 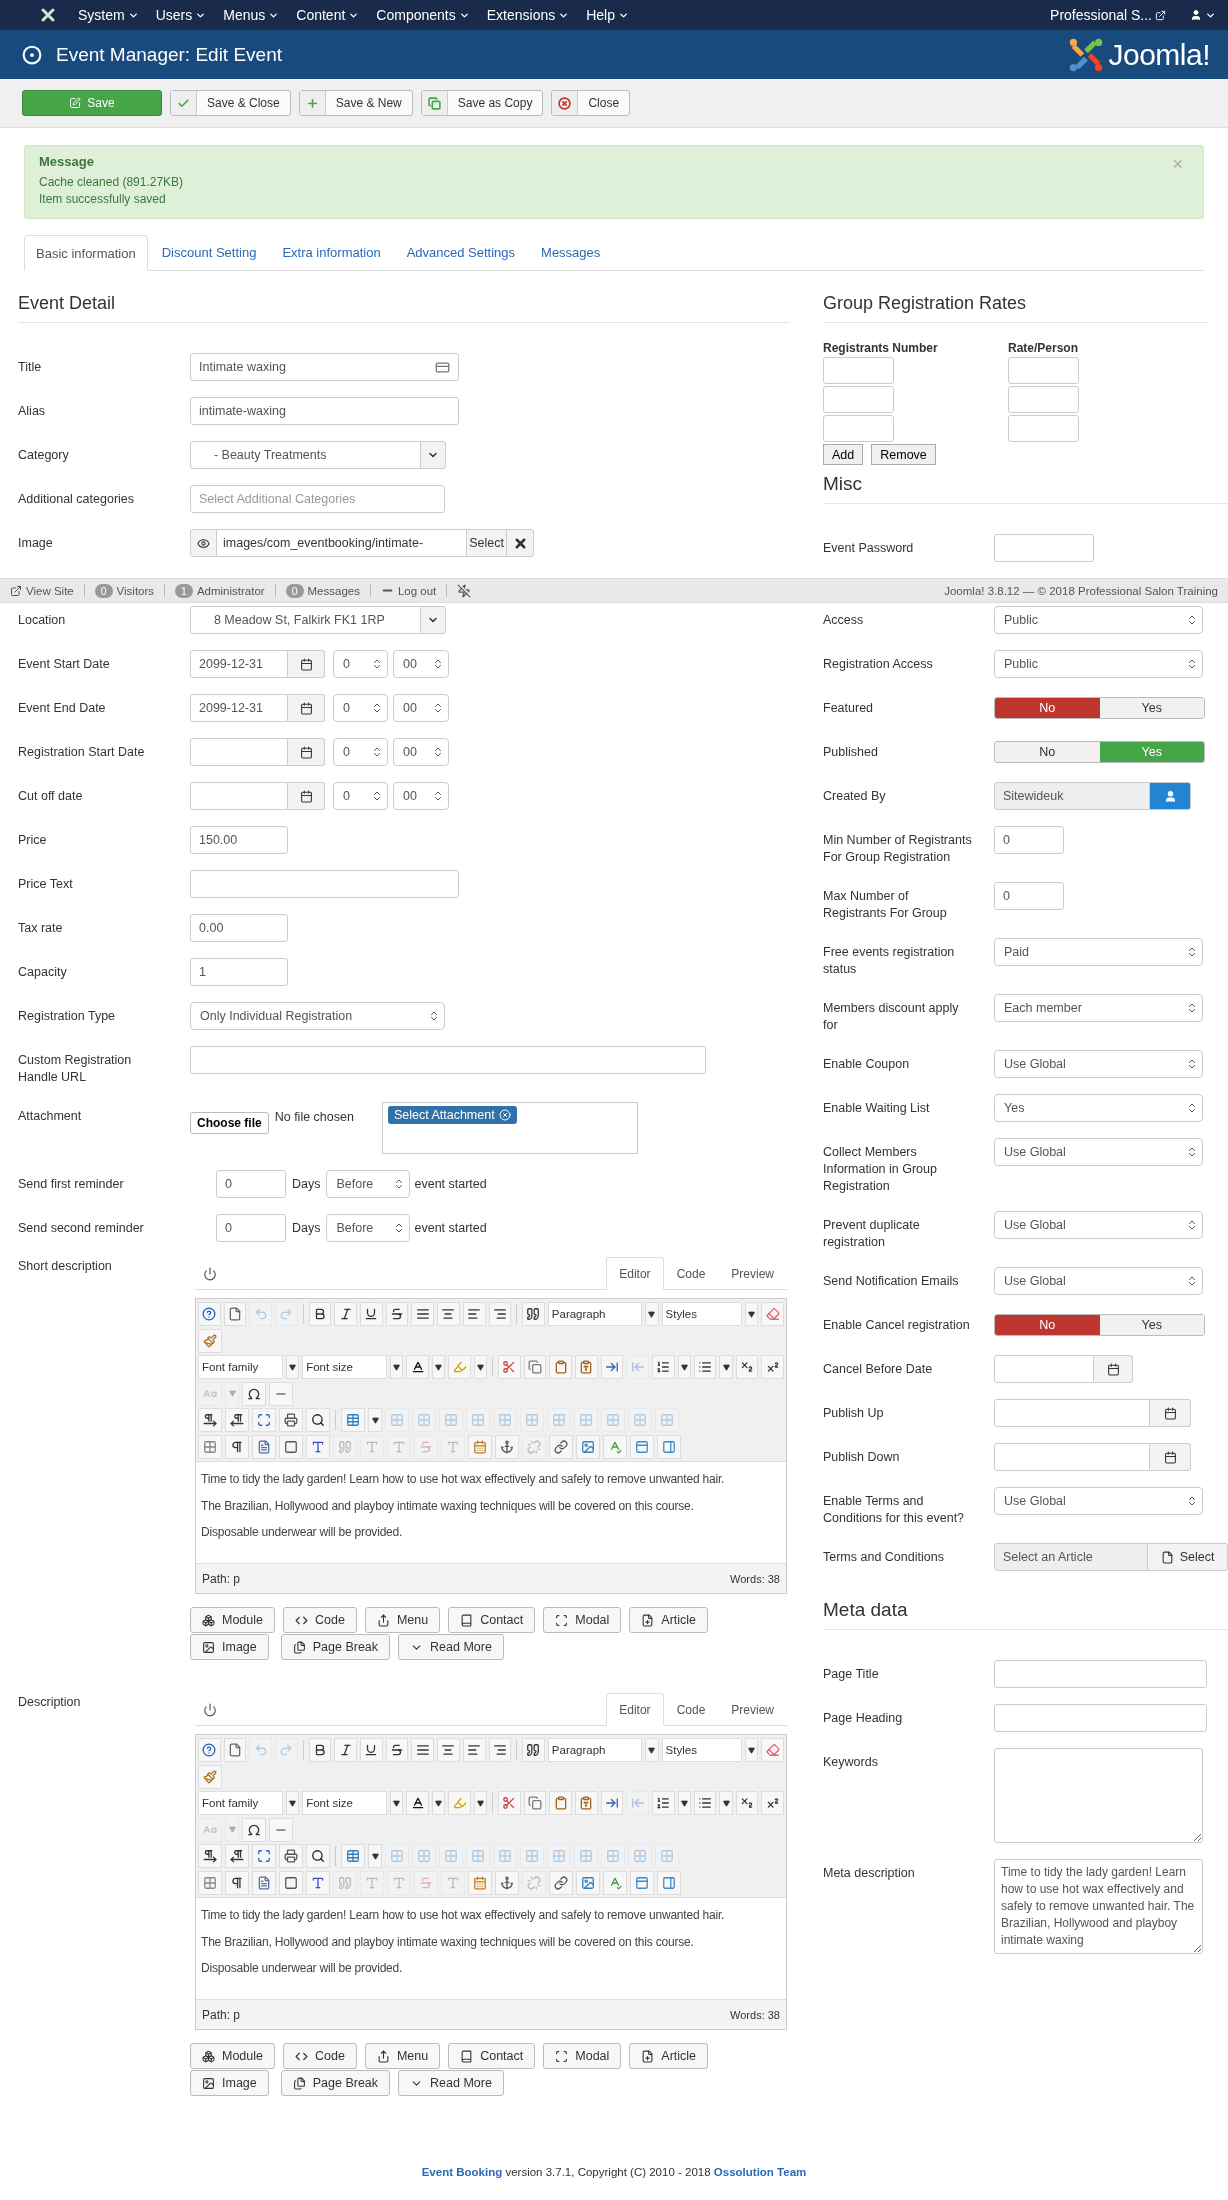 What do you see at coordinates (320, 1620) in the screenshot?
I see `insert-button: Code` at bounding box center [320, 1620].